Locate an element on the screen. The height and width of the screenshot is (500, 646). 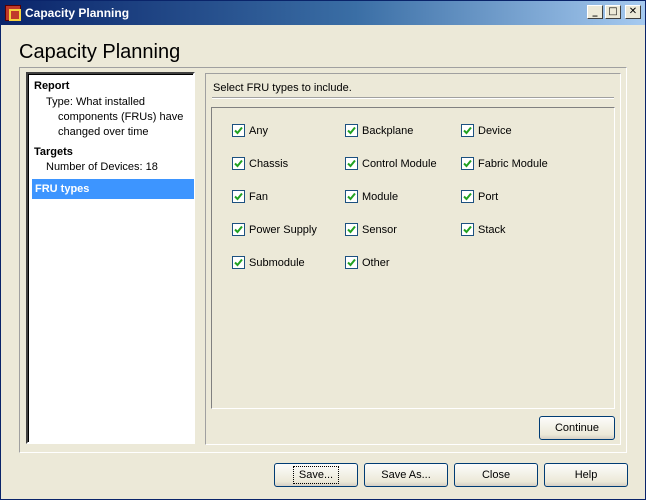
checkbox-chassis: Chassis is located at coordinates (260, 163).